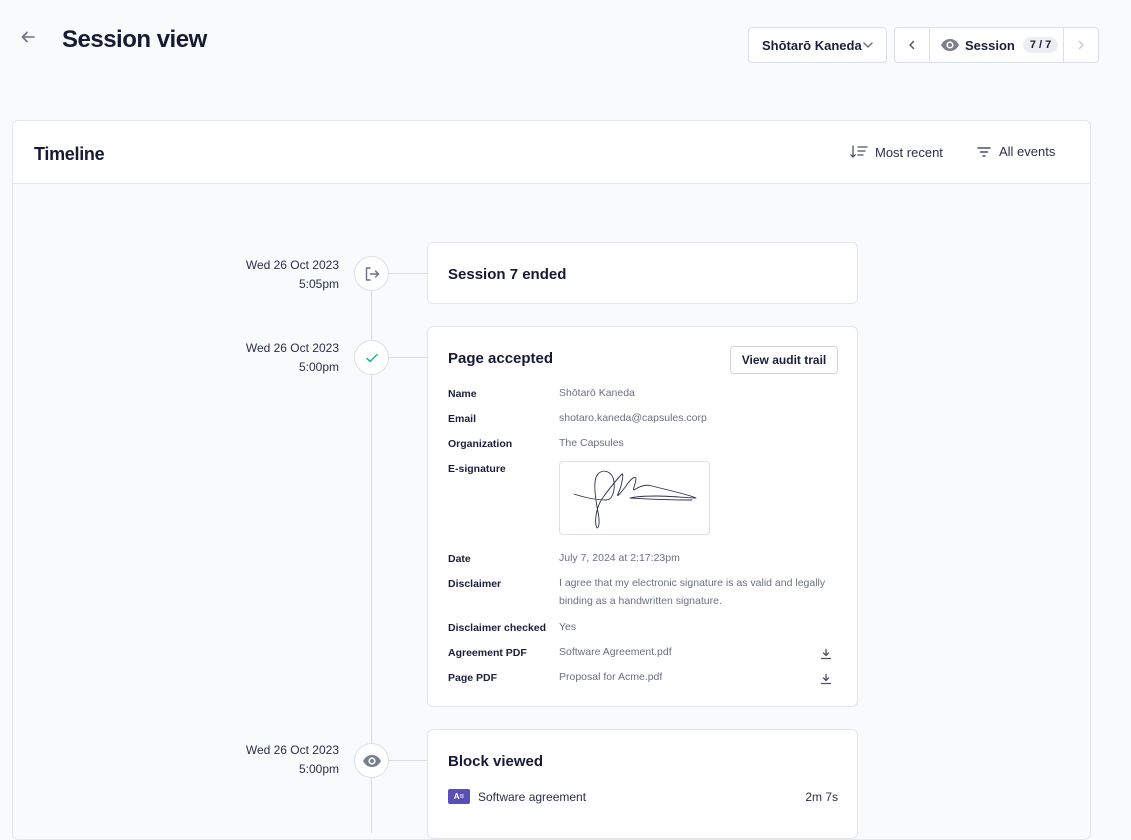 Image resolution: width=1131 pixels, height=840 pixels. I want to click on session-count-badge: 7 / 7, so click(1040, 45).